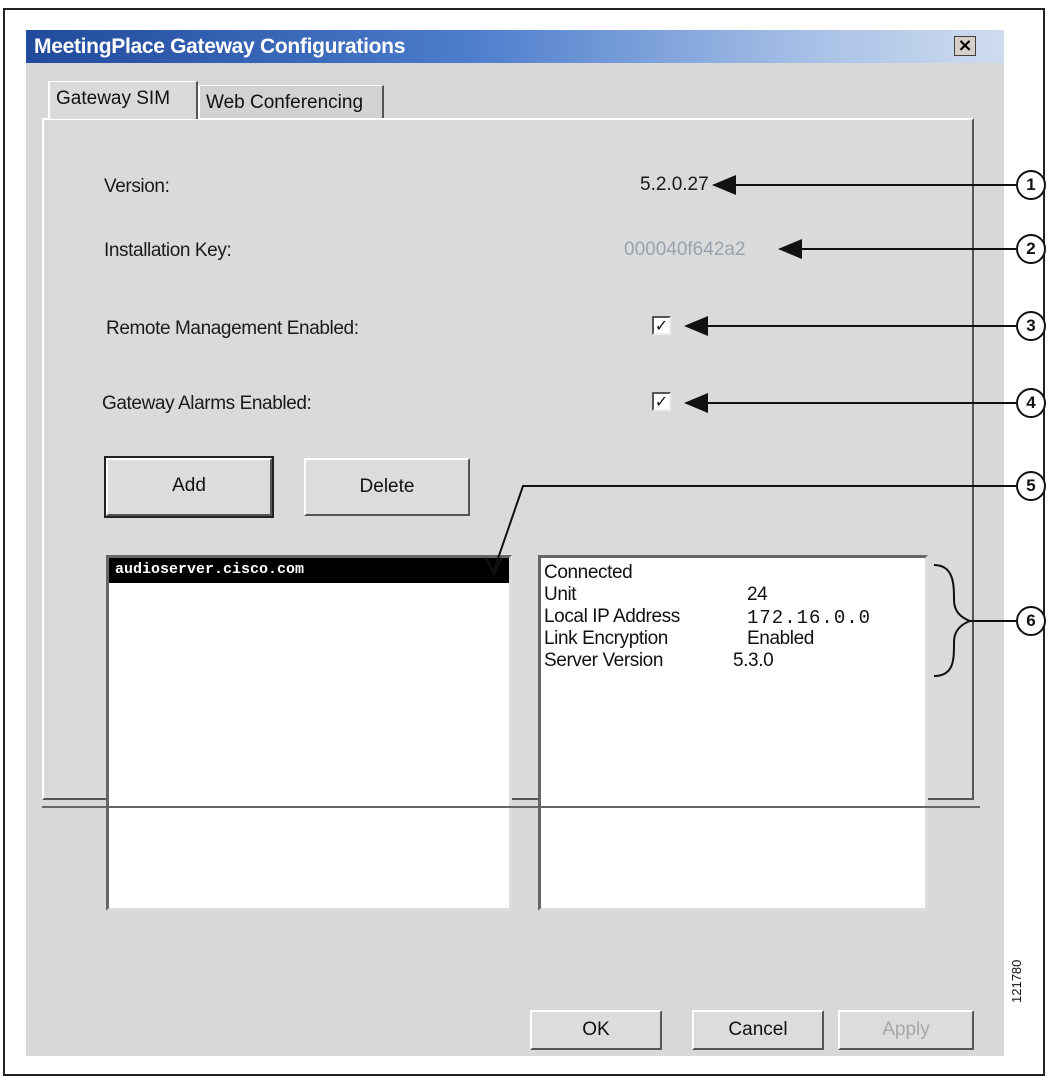 The width and height of the screenshot is (1051, 1084). I want to click on server-listbox: audioserver.cisco.com, so click(309, 733).